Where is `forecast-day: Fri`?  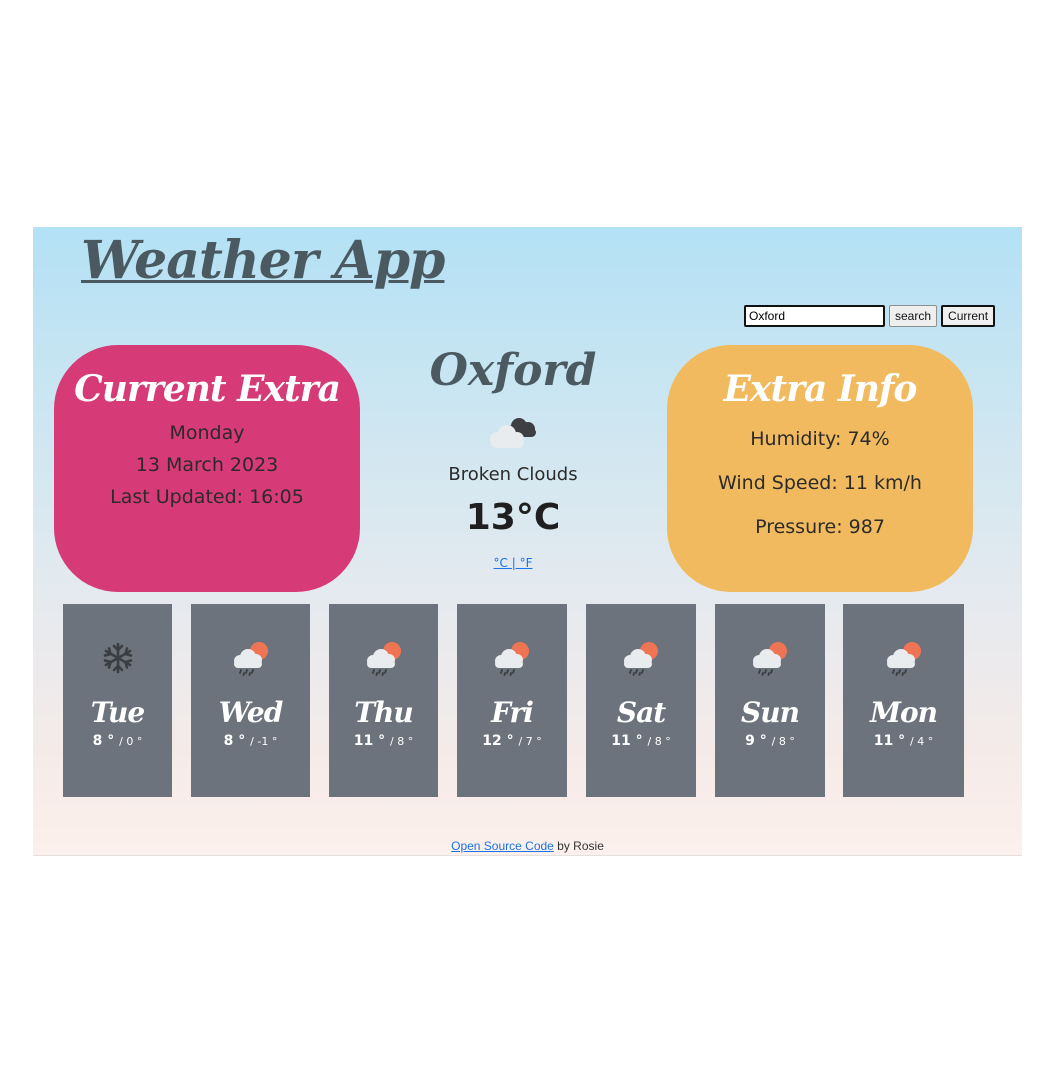 forecast-day: Fri is located at coordinates (512, 712).